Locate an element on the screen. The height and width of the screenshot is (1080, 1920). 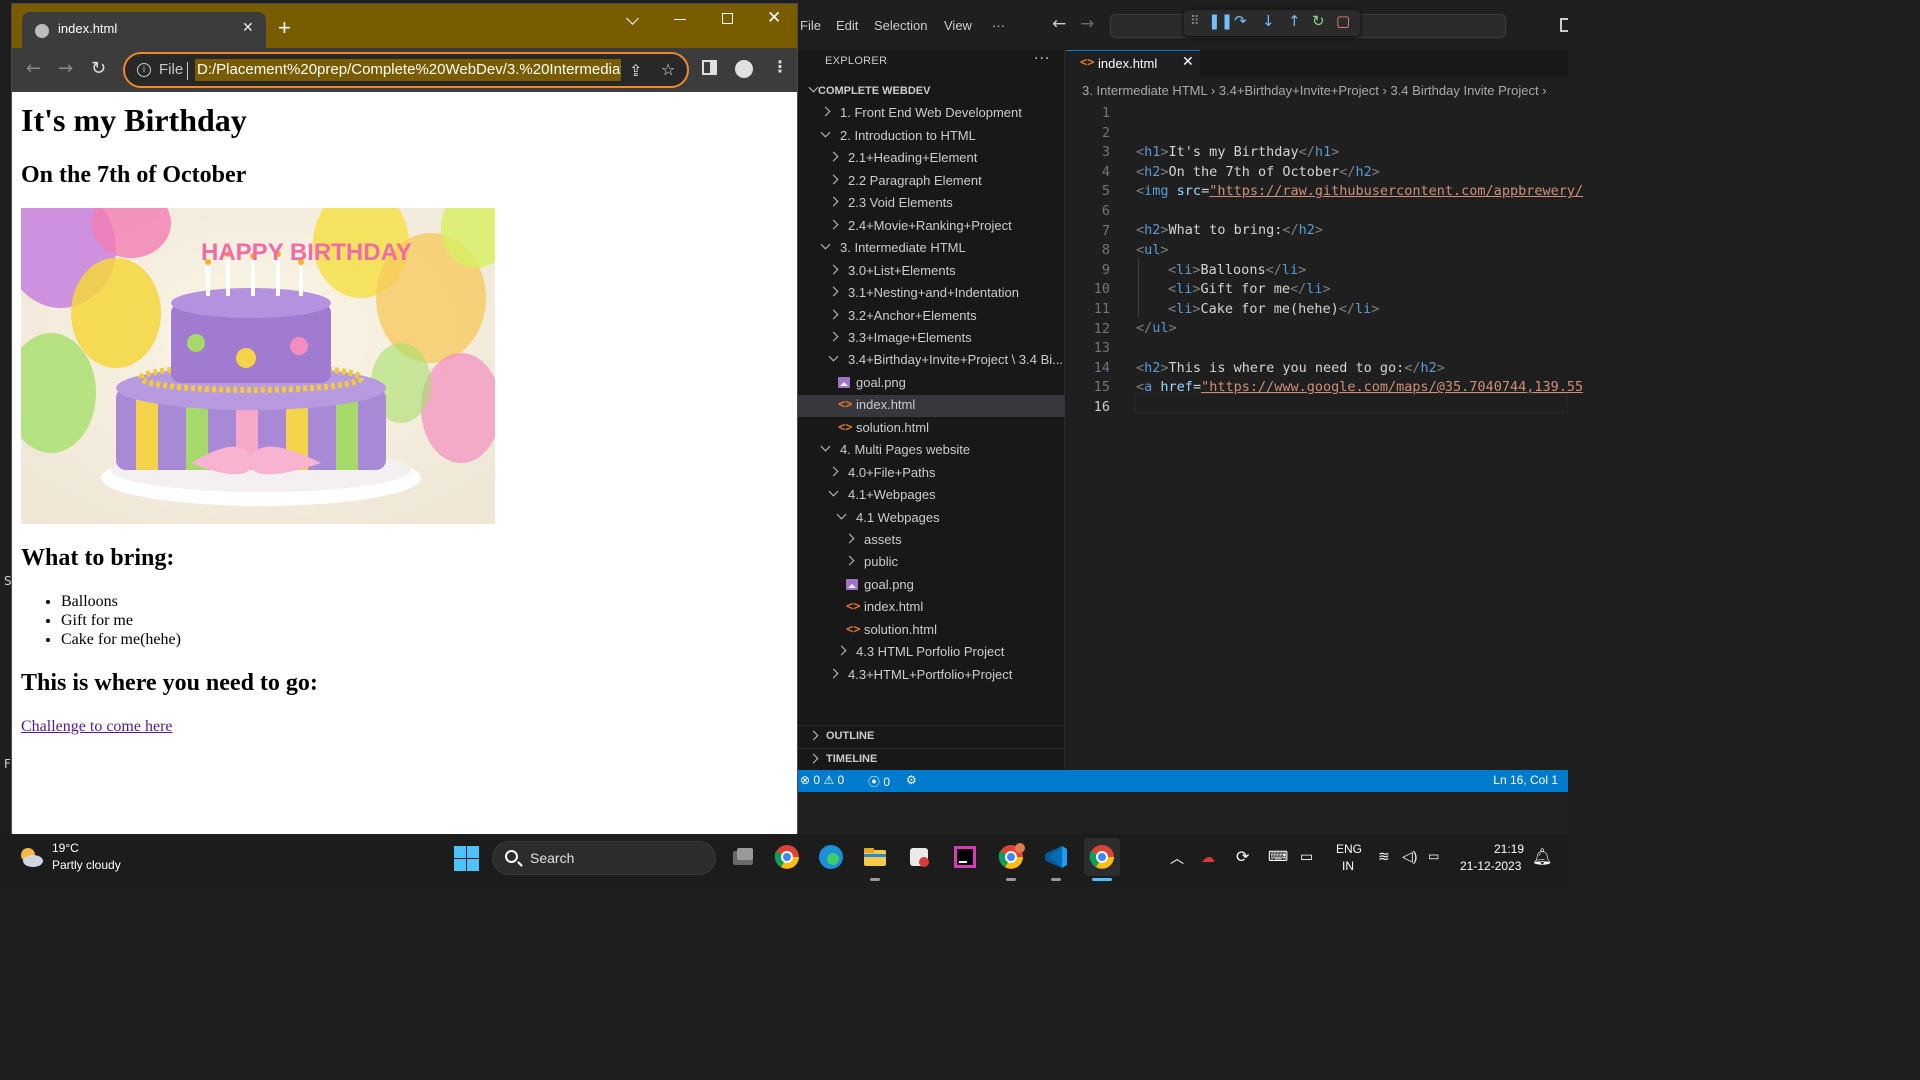
tree-folder: assets is located at coordinates (931, 541).